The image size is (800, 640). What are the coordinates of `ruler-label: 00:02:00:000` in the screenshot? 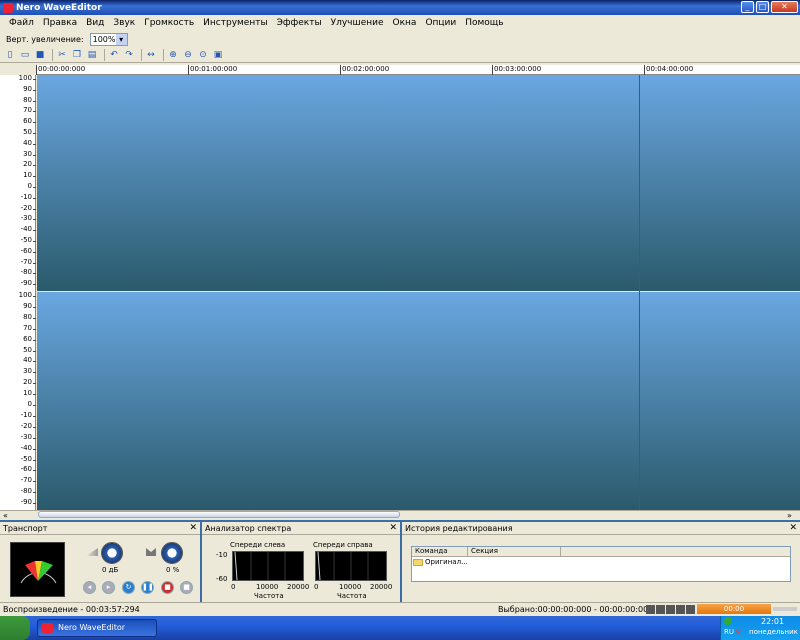 It's located at (366, 69).